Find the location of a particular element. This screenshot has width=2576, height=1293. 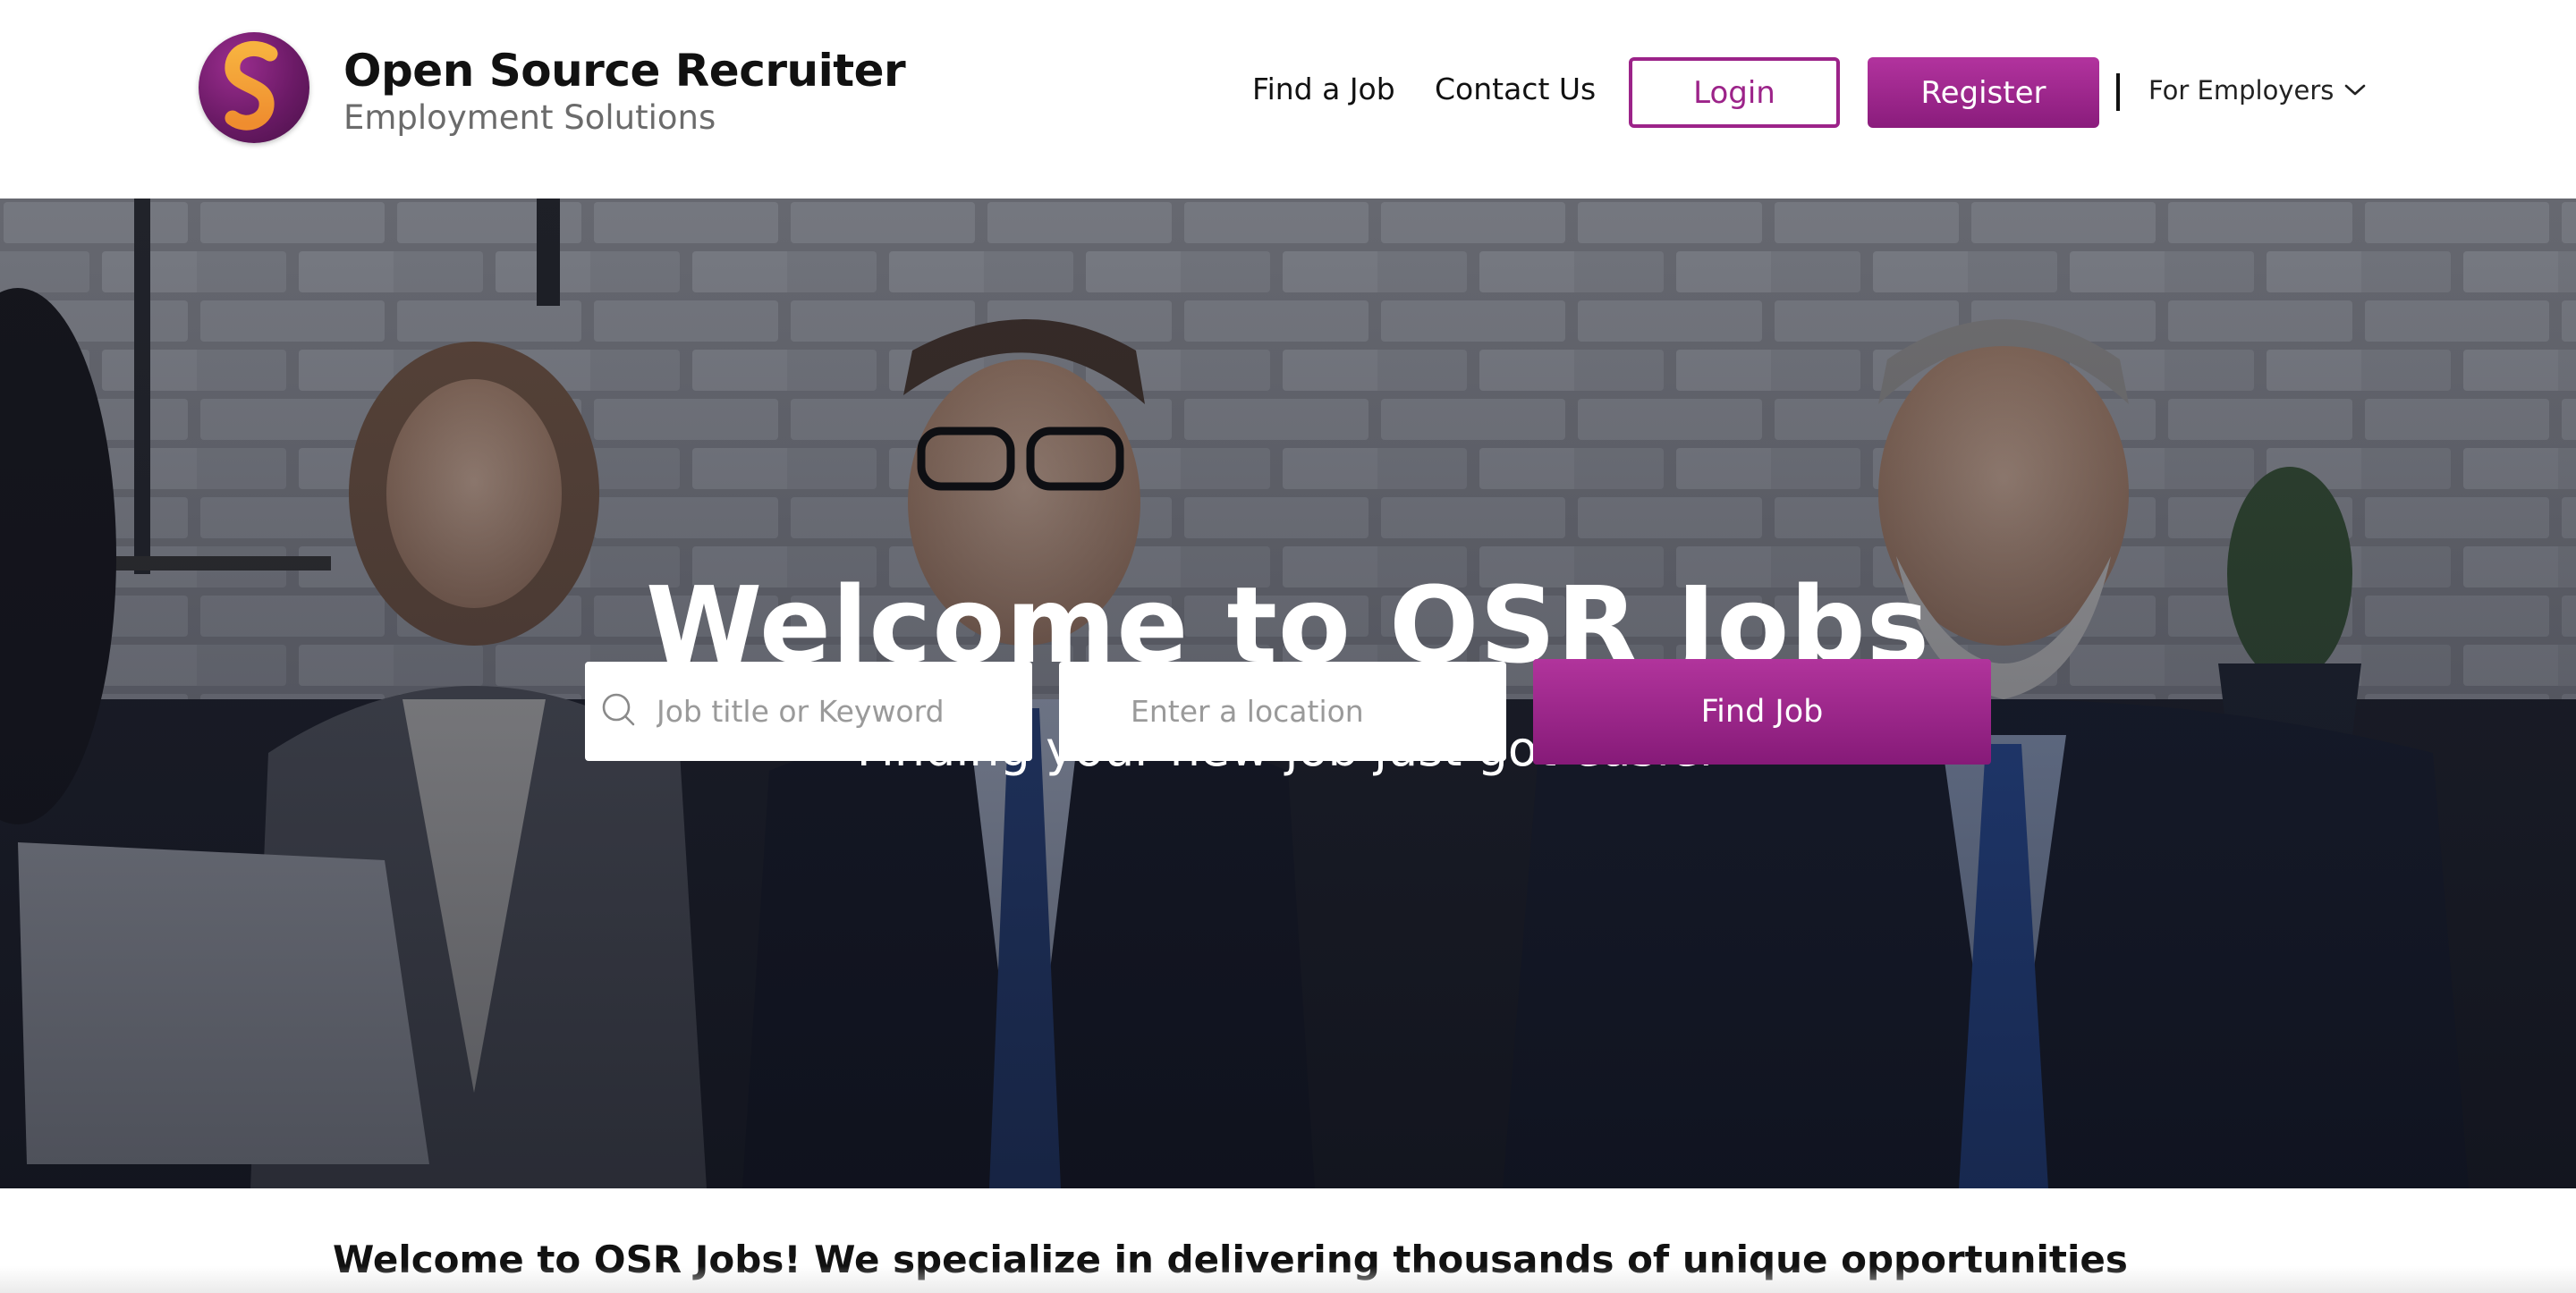

brand-title: Open Source Recruiter is located at coordinates (624, 71).